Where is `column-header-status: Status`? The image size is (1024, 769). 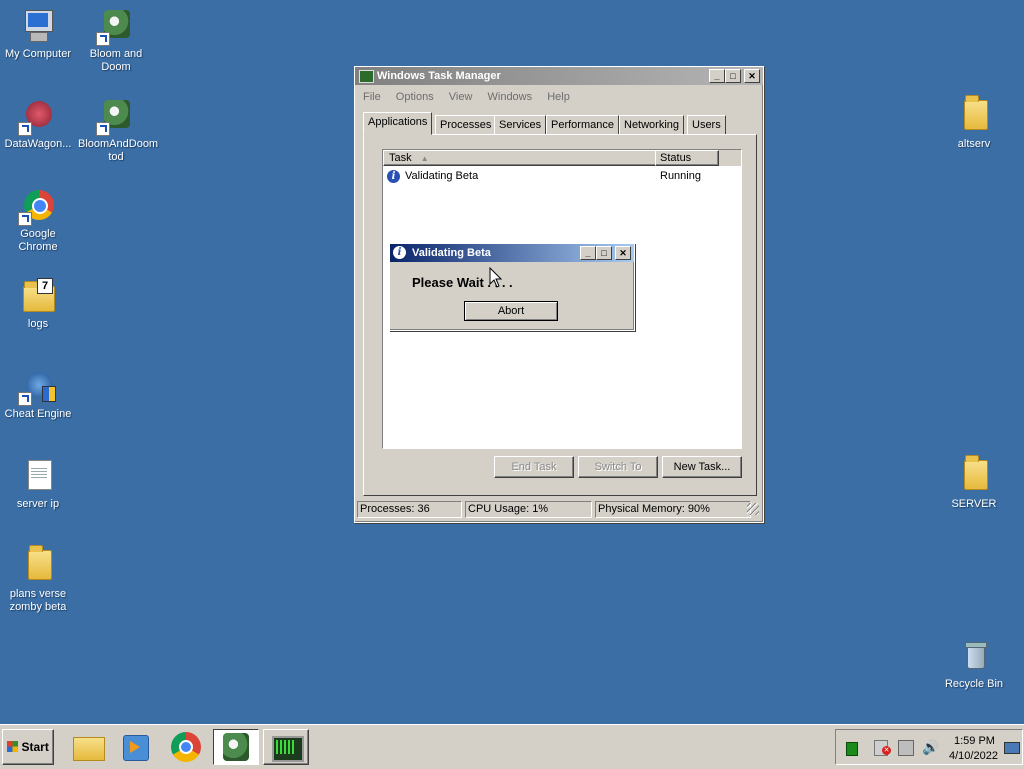
column-header-status: Status is located at coordinates (687, 158).